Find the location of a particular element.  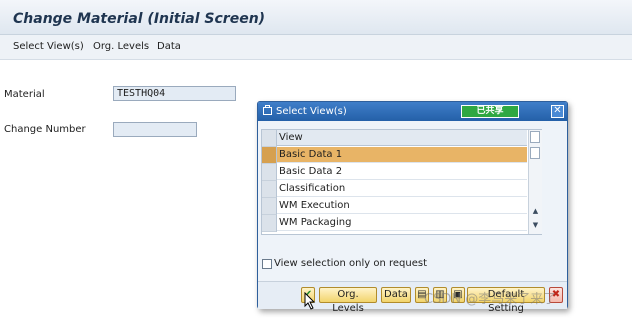

select-all-cell is located at coordinates (269, 138).